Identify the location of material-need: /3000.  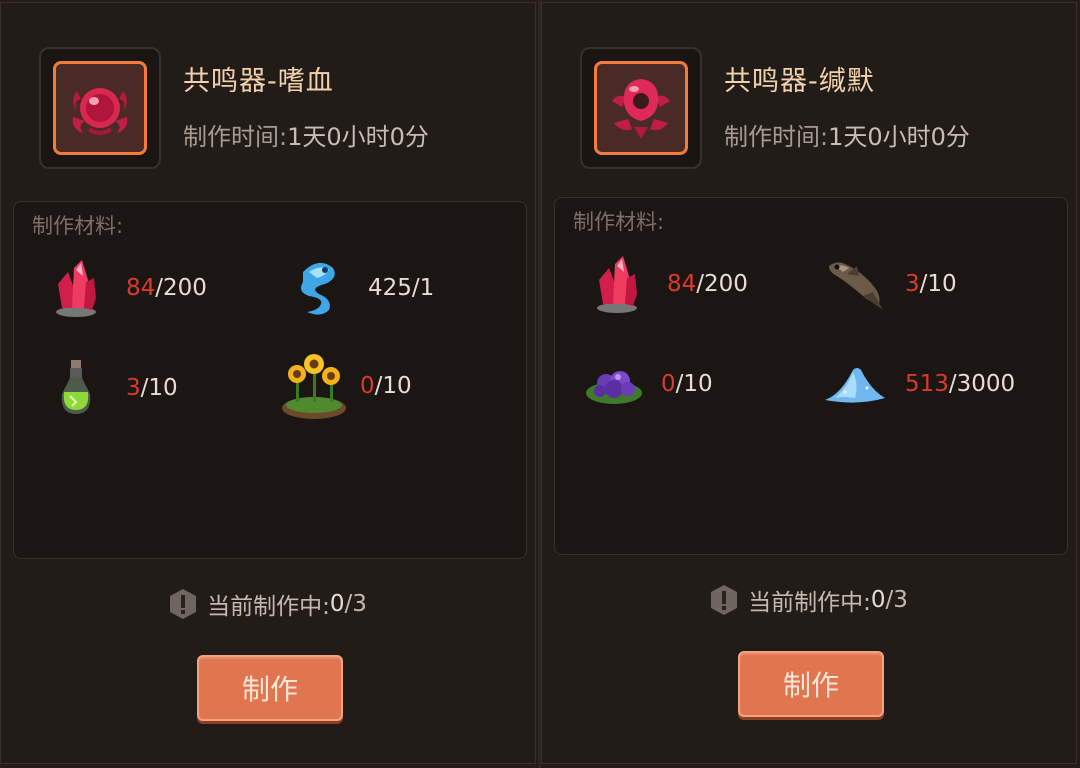
(982, 384).